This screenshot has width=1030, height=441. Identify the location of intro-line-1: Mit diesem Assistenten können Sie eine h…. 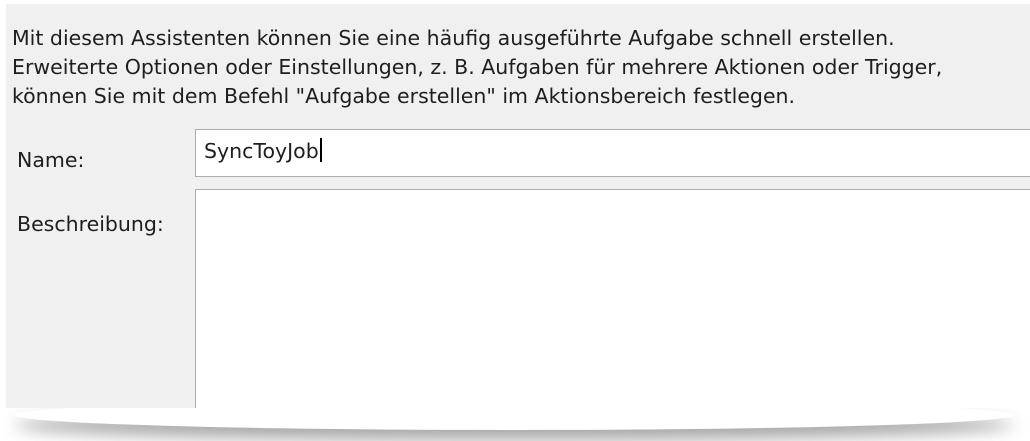
(453, 38).